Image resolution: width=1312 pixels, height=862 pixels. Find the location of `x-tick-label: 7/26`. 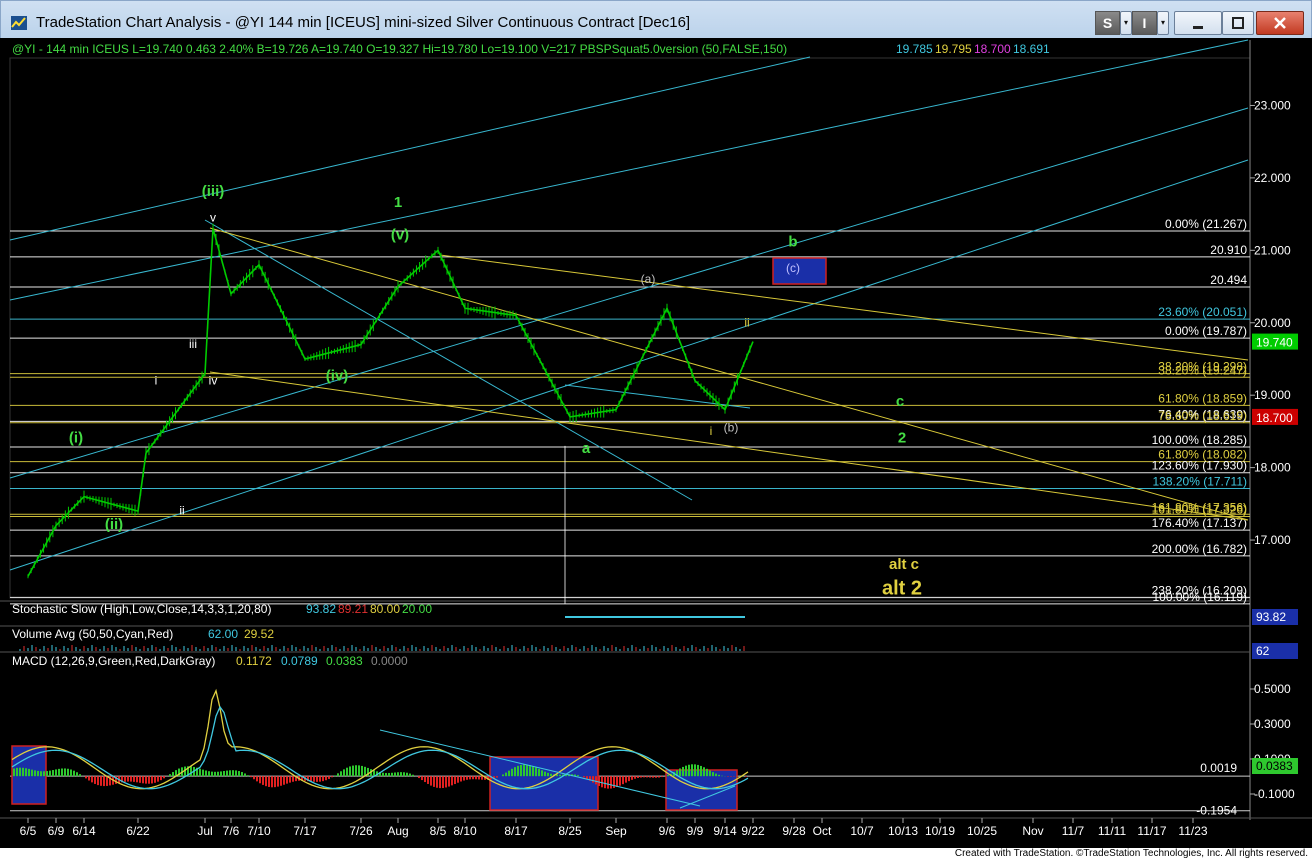

x-tick-label: 7/26 is located at coordinates (361, 831).